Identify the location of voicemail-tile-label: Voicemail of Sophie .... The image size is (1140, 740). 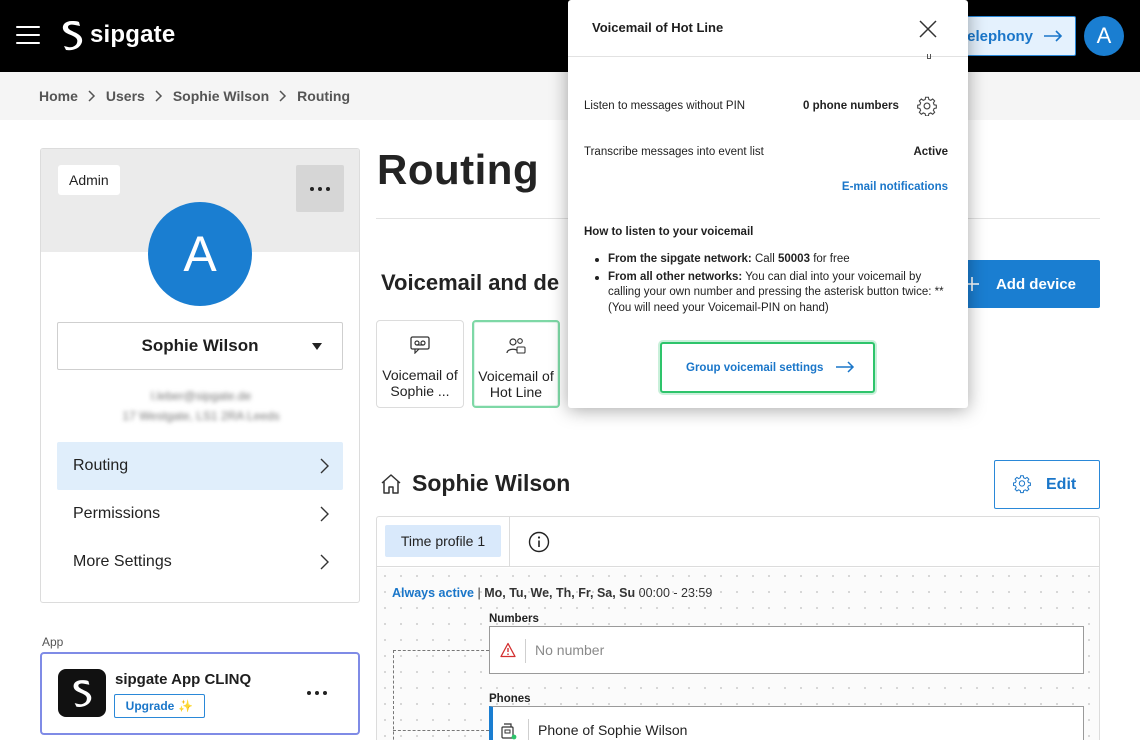
(420, 383).